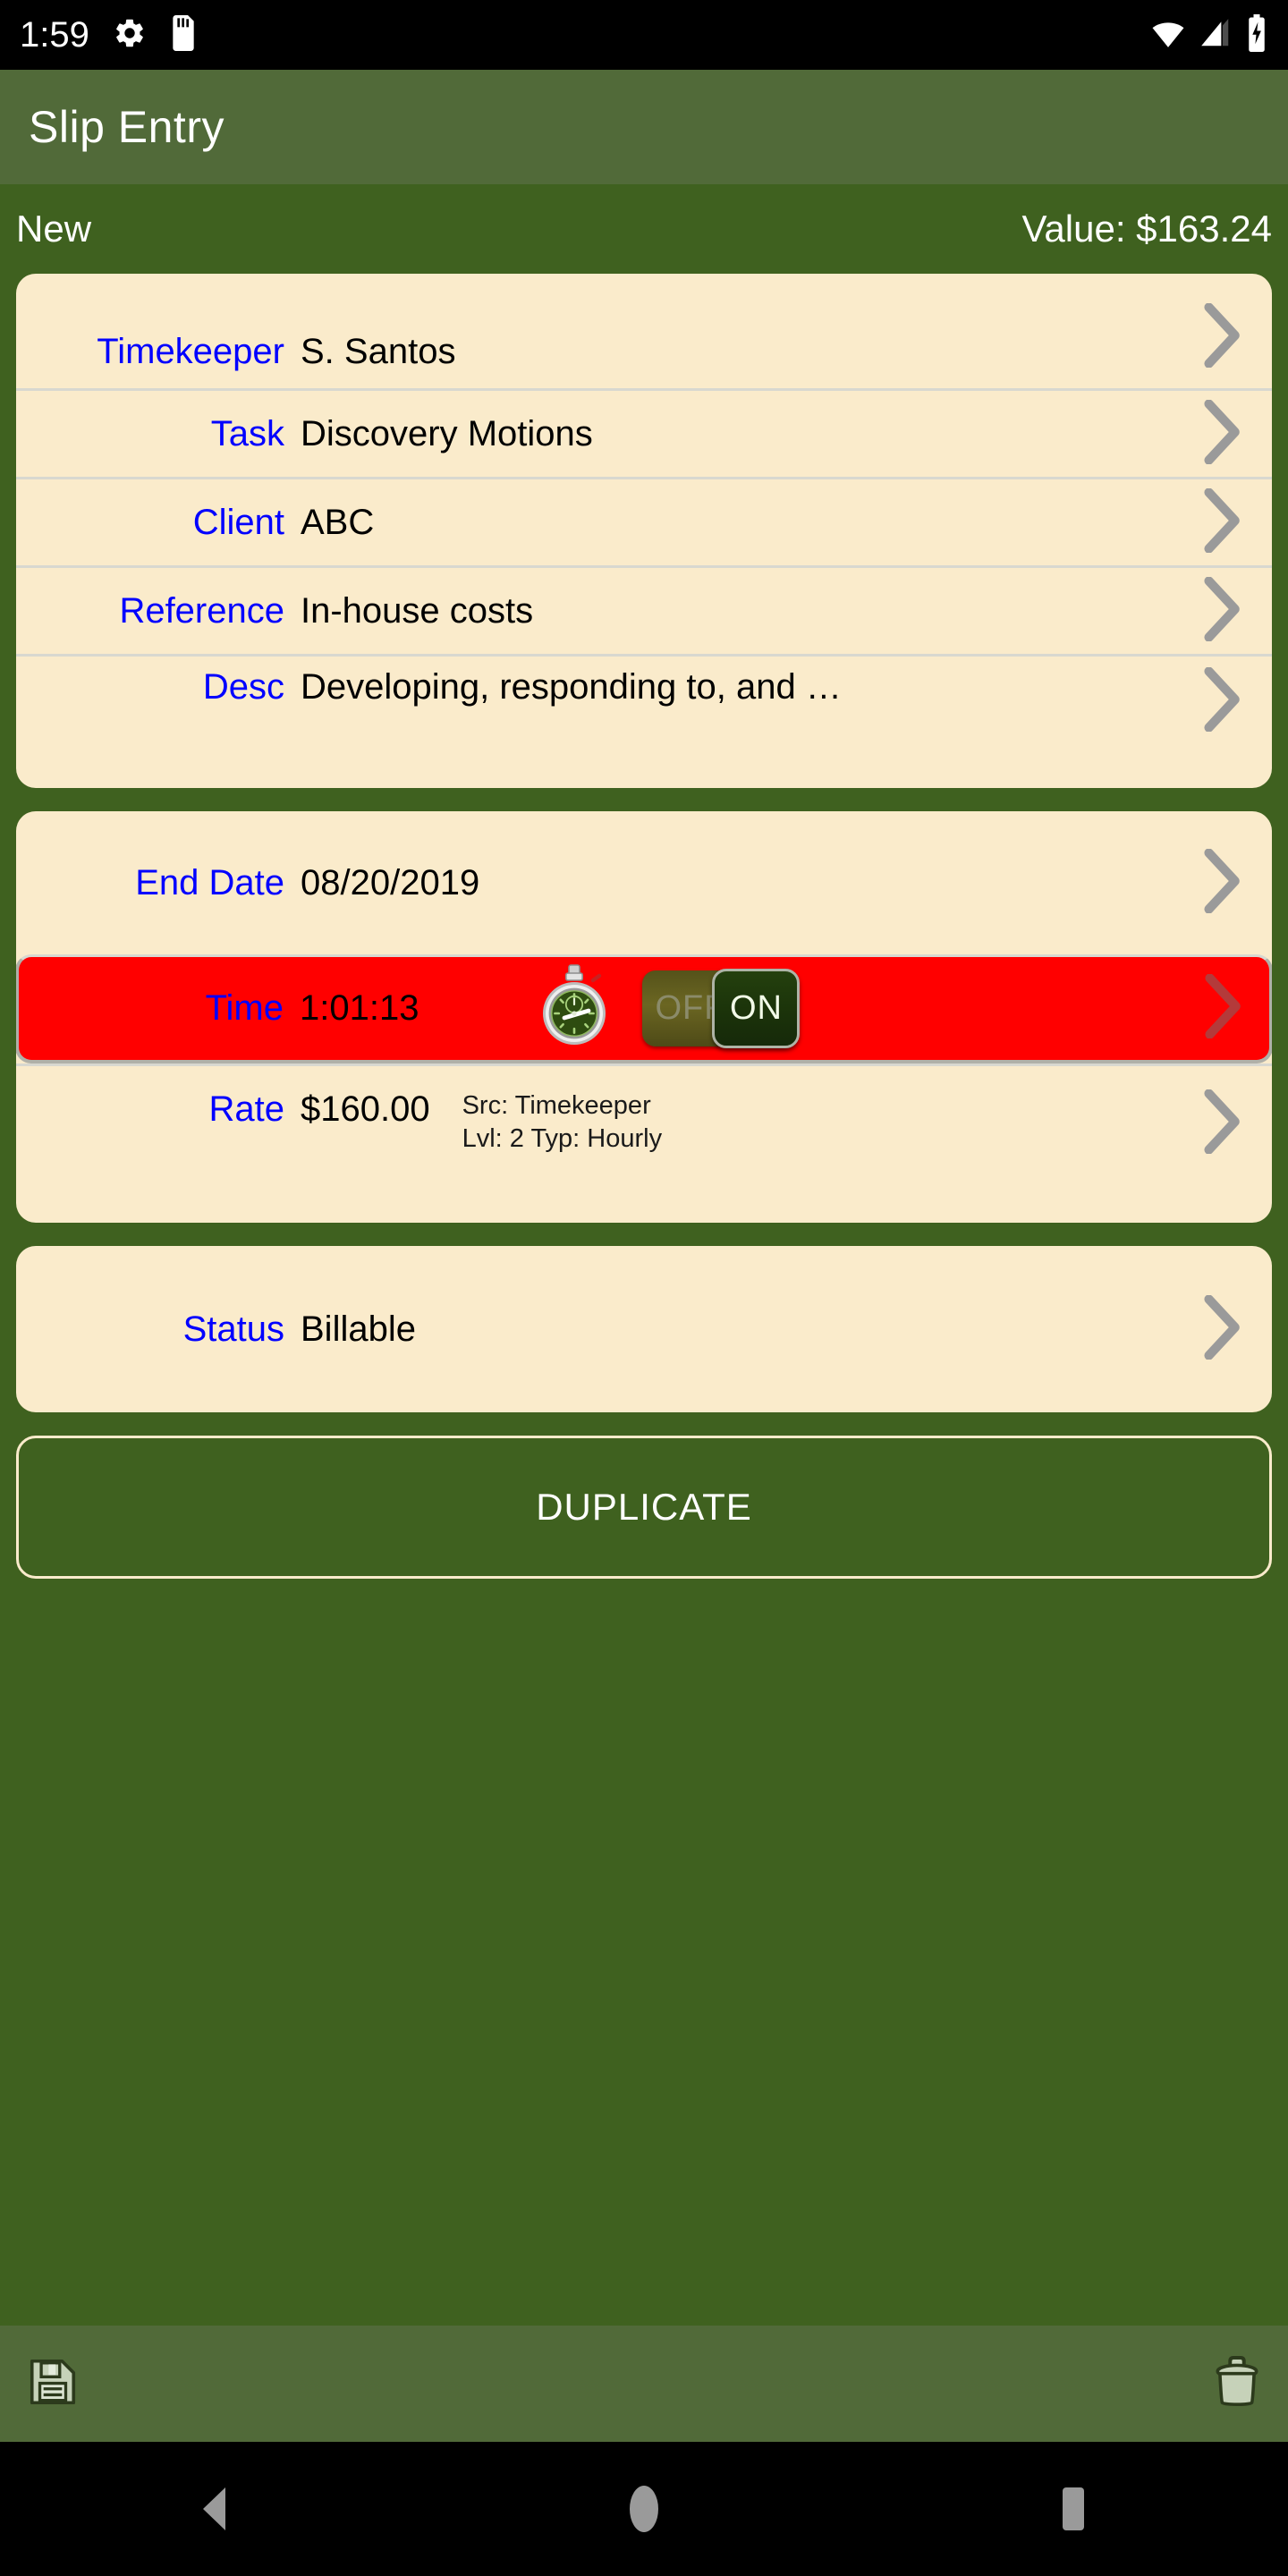 The height and width of the screenshot is (2576, 1288). What do you see at coordinates (447, 433) in the screenshot?
I see `task-value: Discovery Motions` at bounding box center [447, 433].